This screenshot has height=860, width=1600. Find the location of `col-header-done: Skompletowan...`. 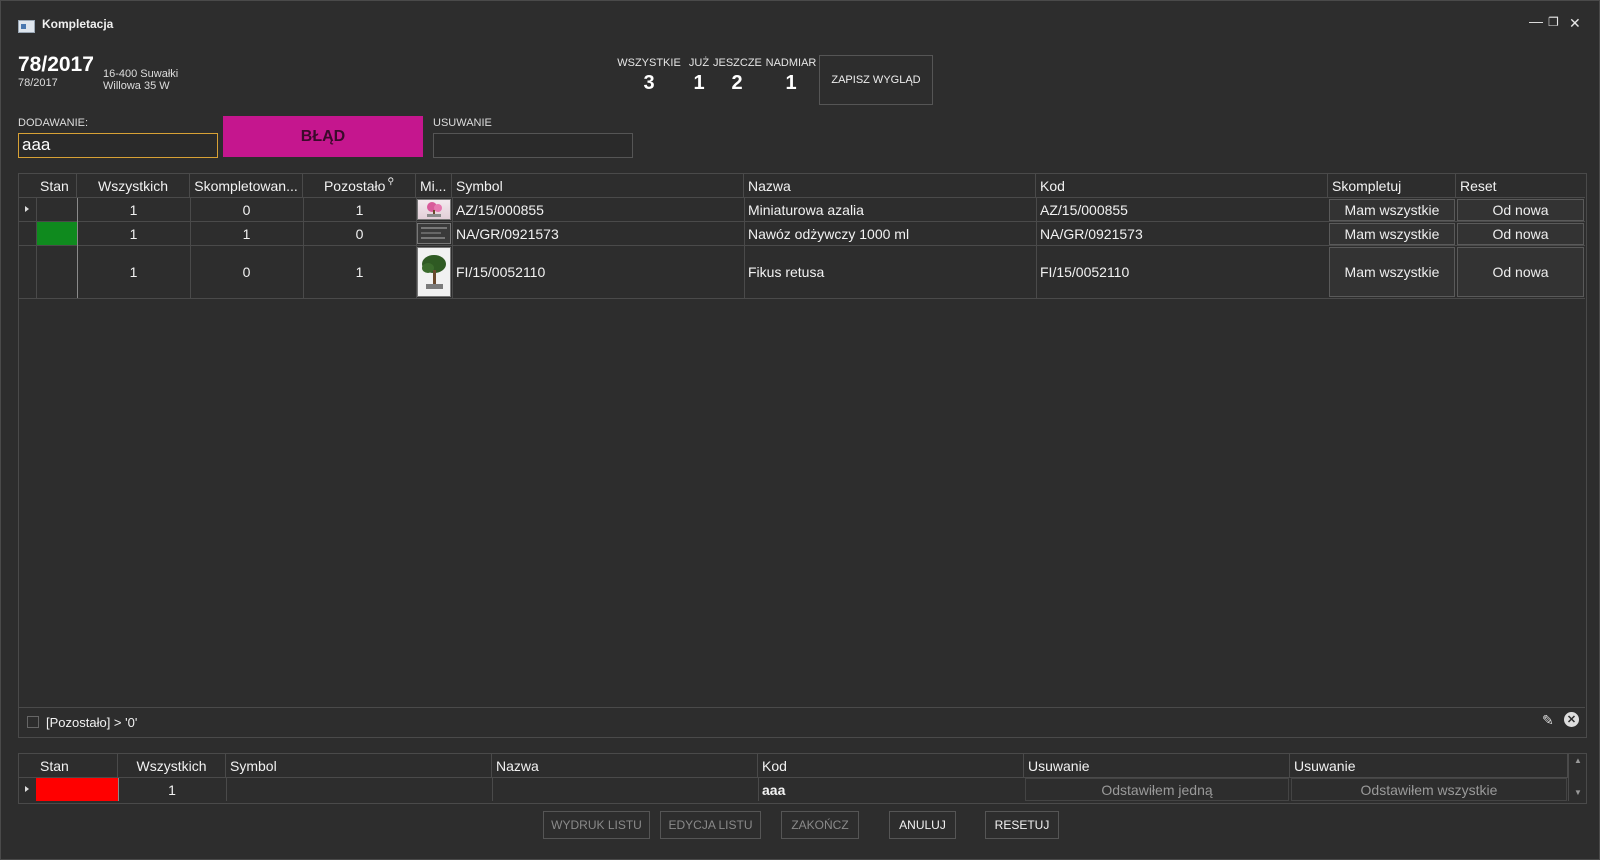

col-header-done: Skompletowan... is located at coordinates (246, 185).